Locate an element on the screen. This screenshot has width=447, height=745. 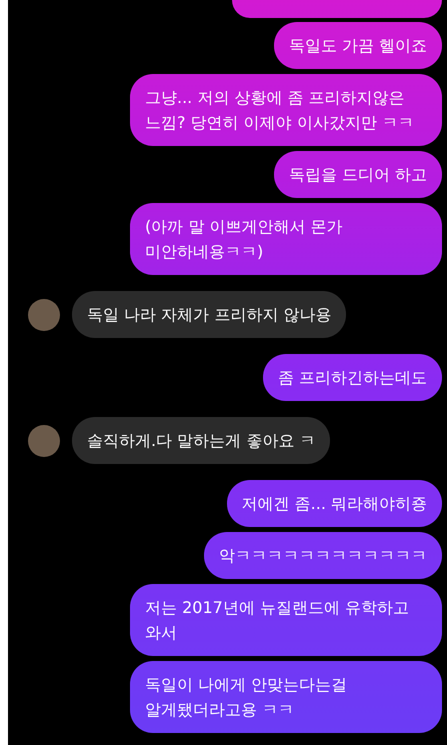
message-bubble: 저에겐 좀... 뭐라해야히죵 is located at coordinates (334, 503).